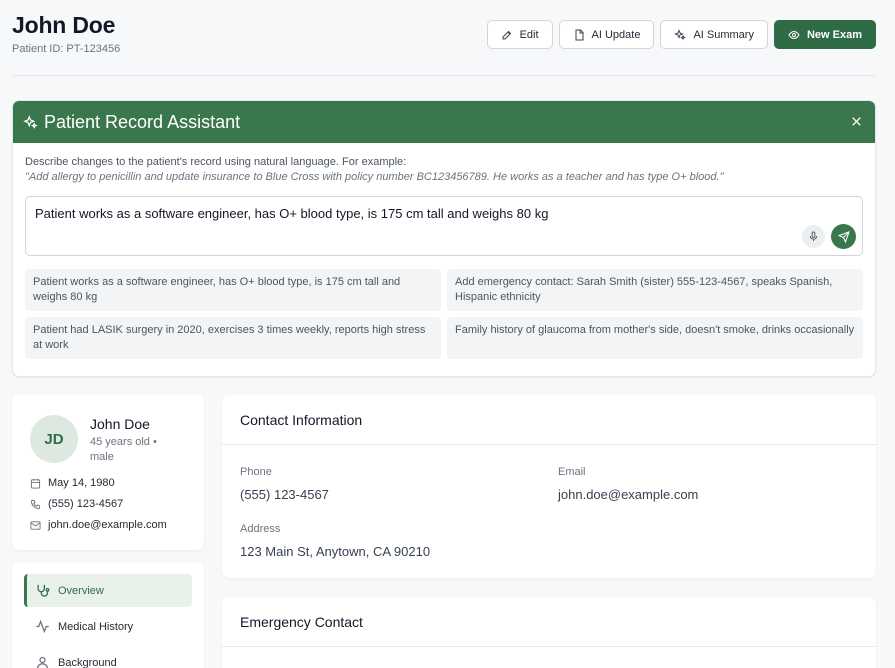 This screenshot has height=668, width=895. I want to click on header-actions: Edit AI Update AI Summary New Exam, so click(681, 34).